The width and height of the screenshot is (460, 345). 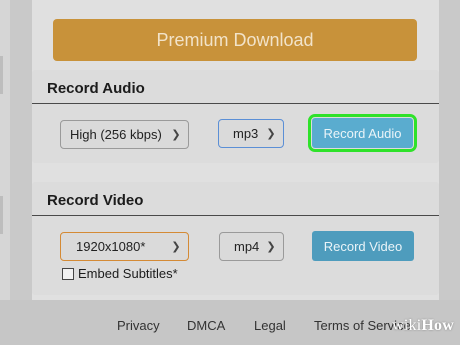 I want to click on audio-quality-select: High (256 kbps) ❯, so click(x=124, y=134).